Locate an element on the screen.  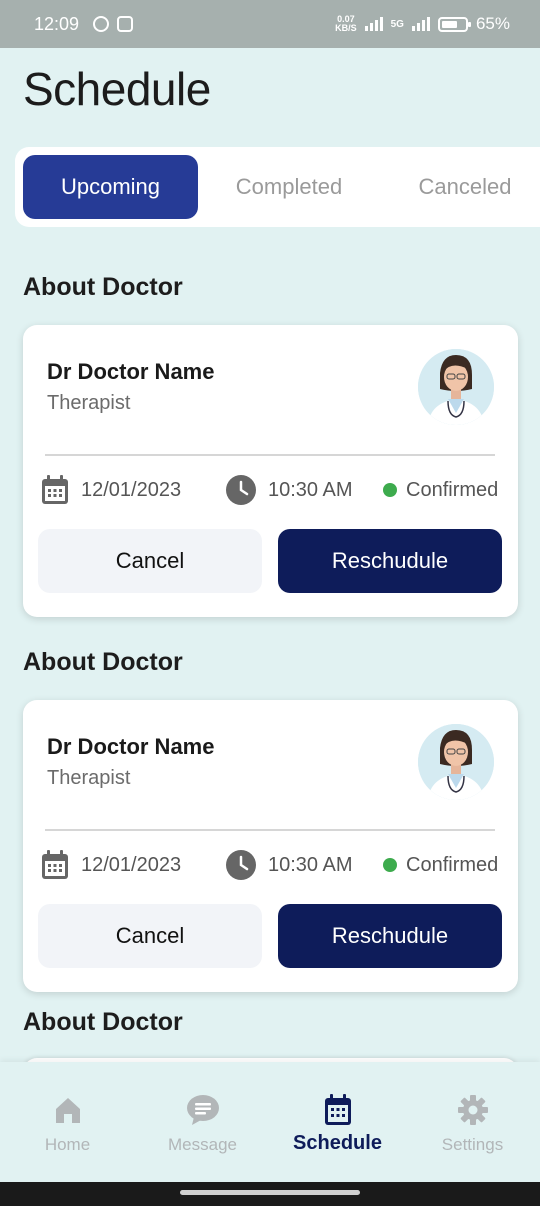
instagram-icon is located at coordinates (125, 24).